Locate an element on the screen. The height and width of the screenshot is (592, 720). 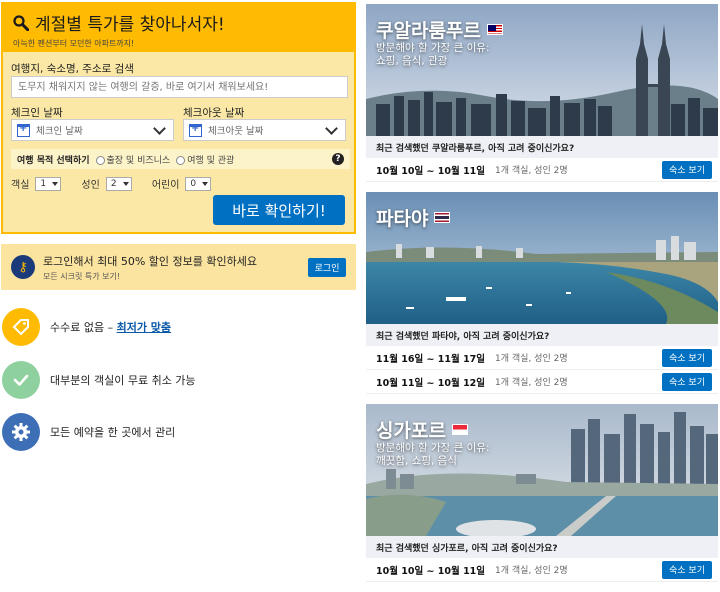
genius-key-icon: ⚷ is located at coordinates (23, 267).